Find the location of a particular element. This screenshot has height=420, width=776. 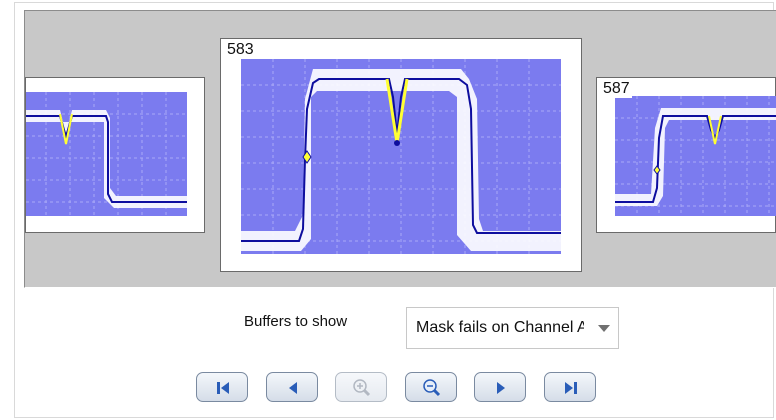

first-buffer-button is located at coordinates (222, 387).